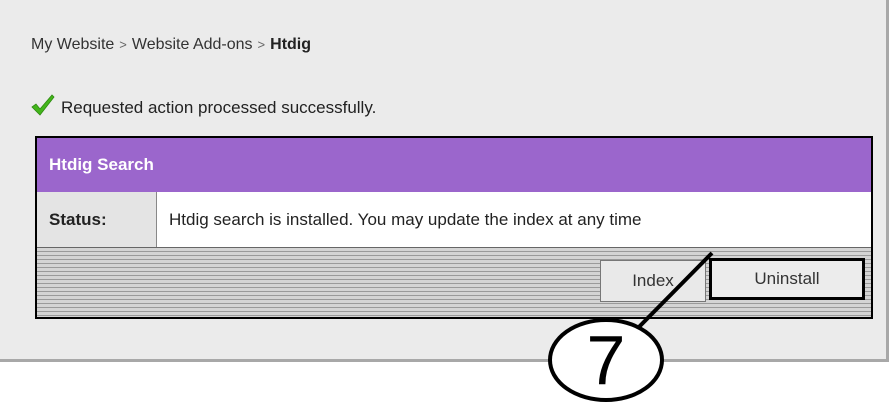 This screenshot has width=892, height=402. What do you see at coordinates (787, 279) in the screenshot?
I see `uninstall-button: Uninstall` at bounding box center [787, 279].